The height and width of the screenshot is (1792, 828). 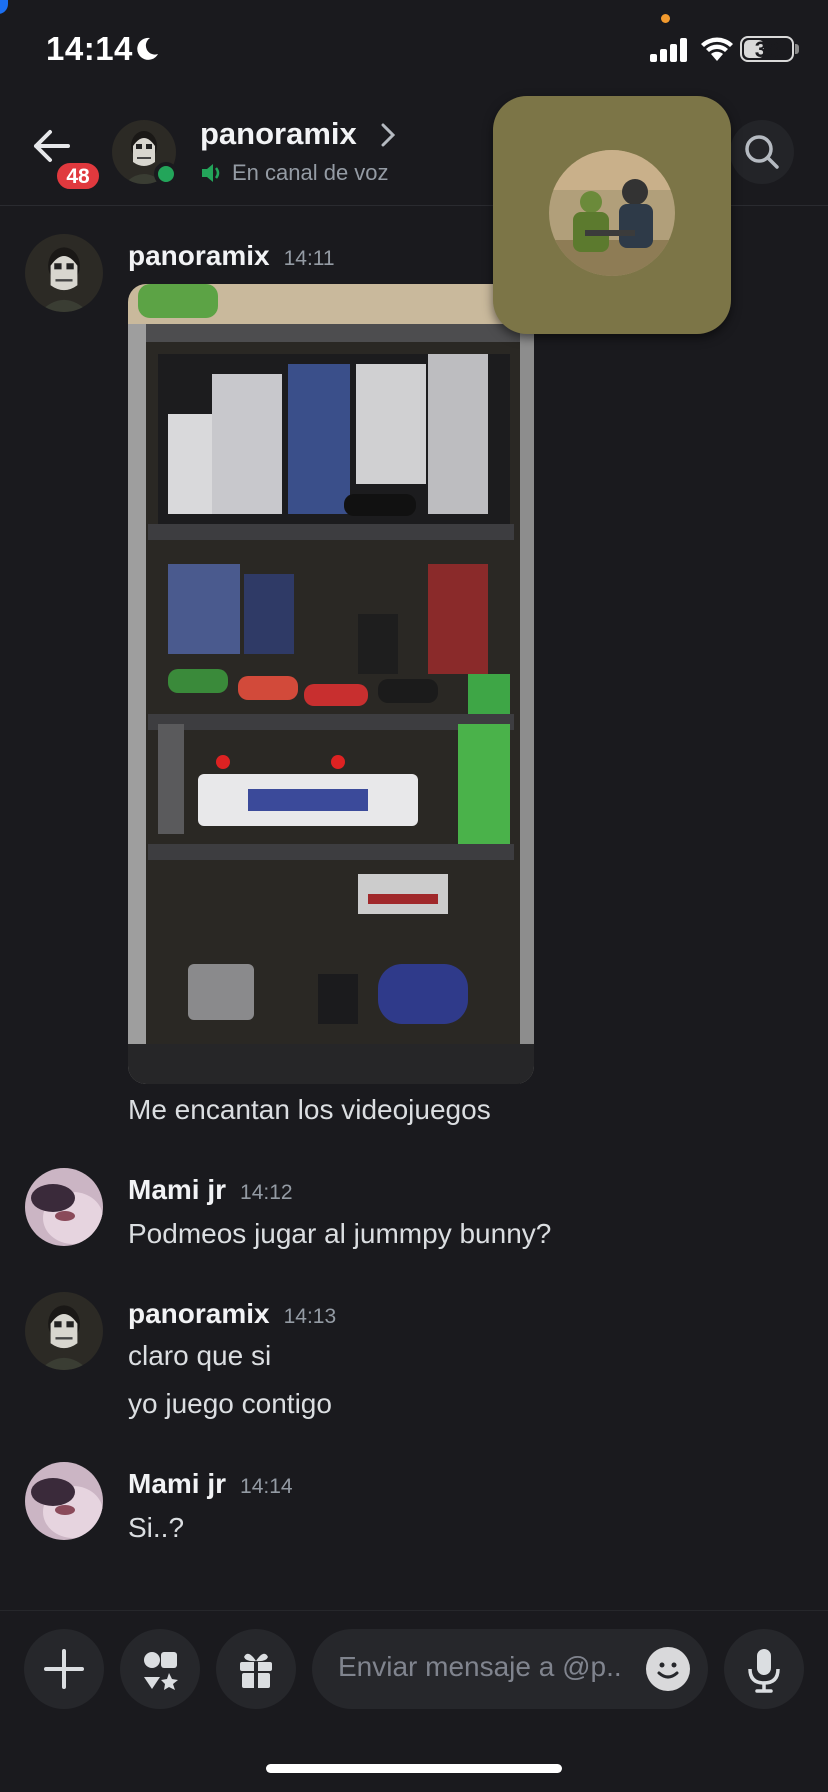 I want to click on message-text: Si..?, so click(x=156, y=1527).